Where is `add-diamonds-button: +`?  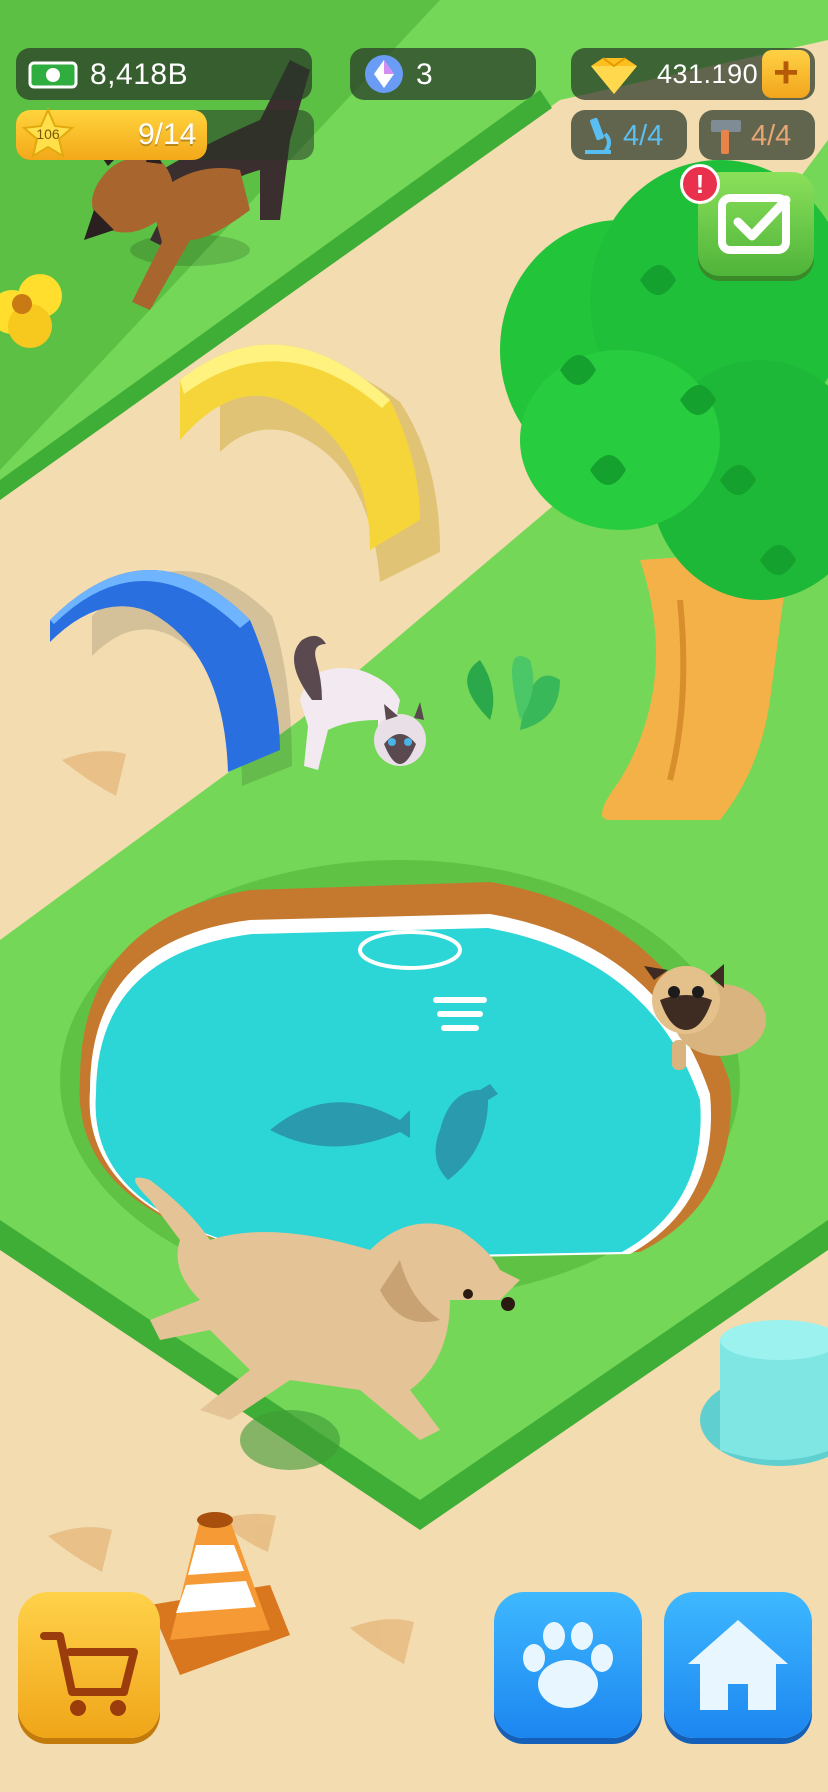 add-diamonds-button: + is located at coordinates (786, 74).